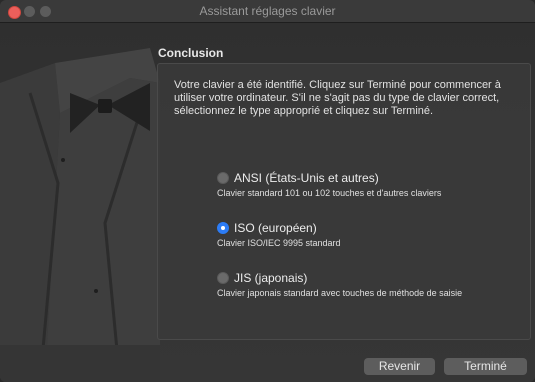 This screenshot has width=535, height=382. Describe the element at coordinates (306, 178) in the screenshot. I see `option-ansi-label: ANSI (États-Unis et autres)` at that location.